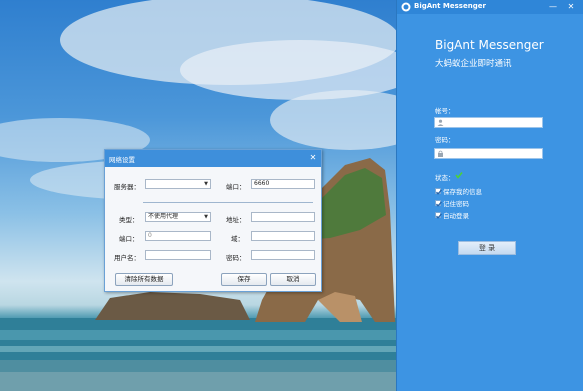  What do you see at coordinates (213, 158) in the screenshot?
I see `dialog-titlebar: 网络设置 ✕` at bounding box center [213, 158].